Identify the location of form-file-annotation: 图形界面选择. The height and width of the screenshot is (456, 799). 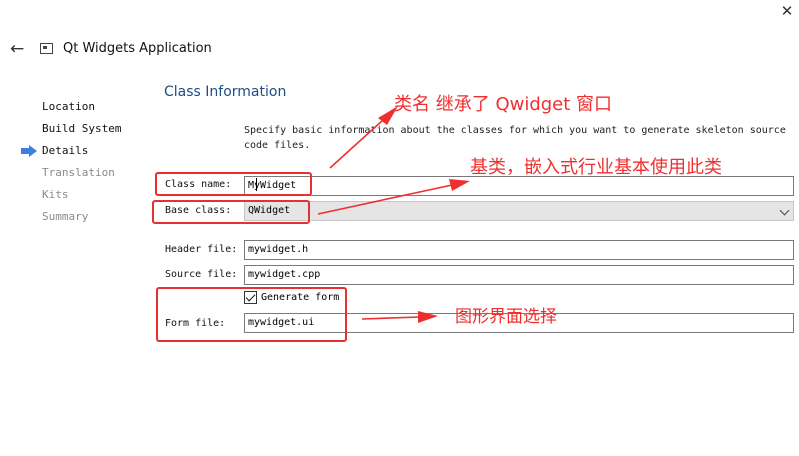
(506, 317).